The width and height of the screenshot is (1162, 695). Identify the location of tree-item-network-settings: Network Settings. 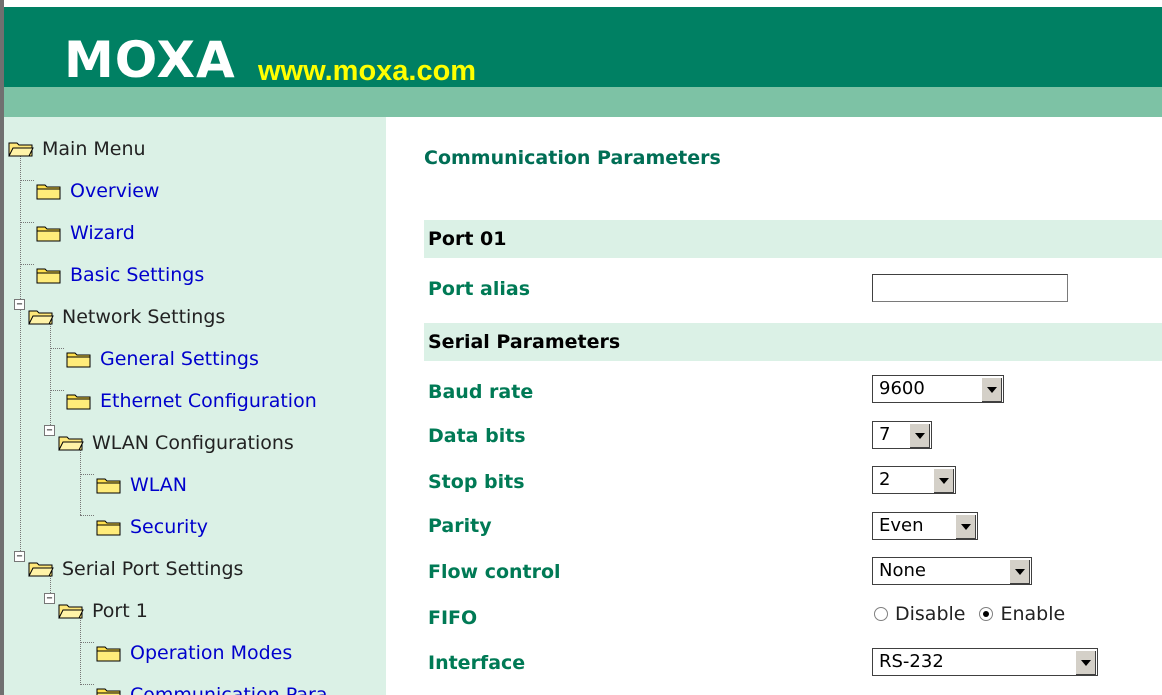
(126, 317).